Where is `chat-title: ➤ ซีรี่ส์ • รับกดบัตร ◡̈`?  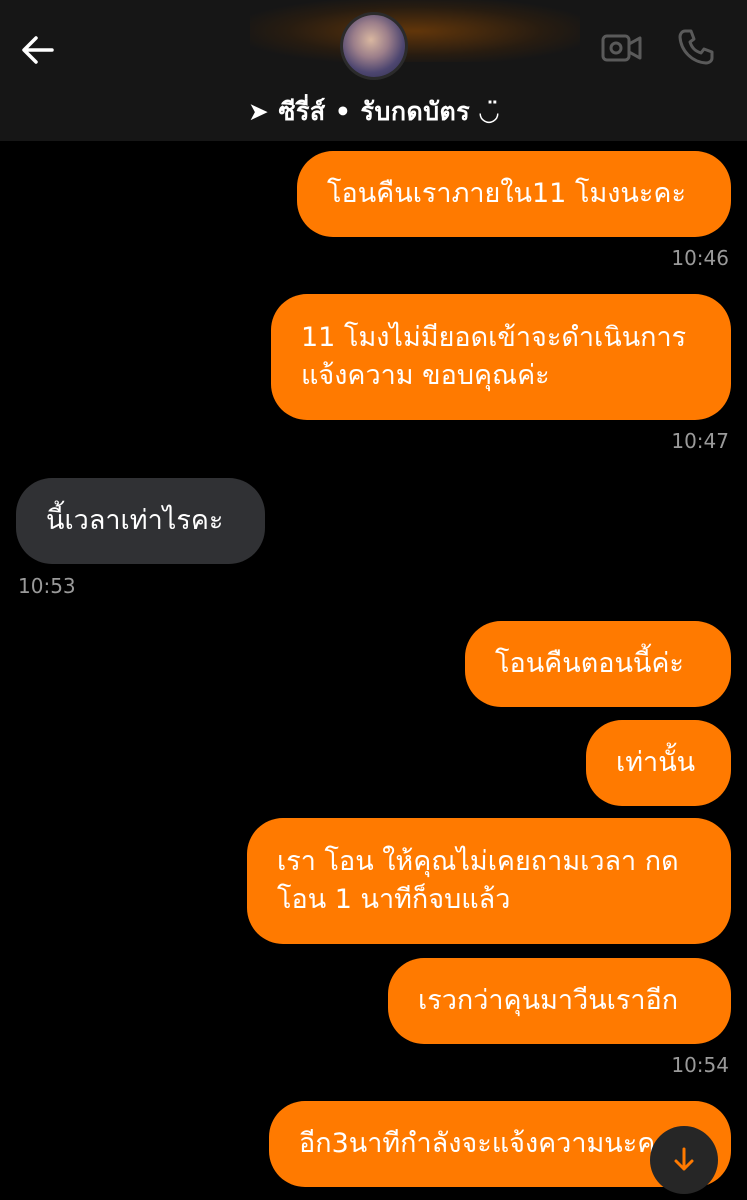 chat-title: ➤ ซีรี่ส์ • รับกดบัตร ◡̈ is located at coordinates (373, 112).